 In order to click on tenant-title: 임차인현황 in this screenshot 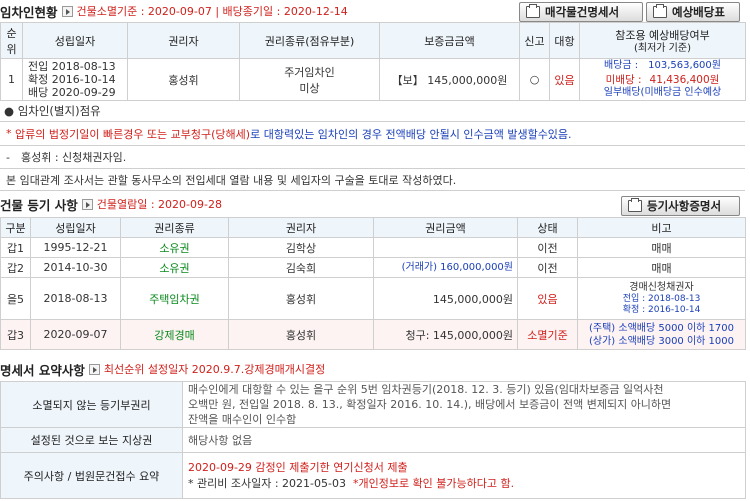, I will do `click(29, 12)`.